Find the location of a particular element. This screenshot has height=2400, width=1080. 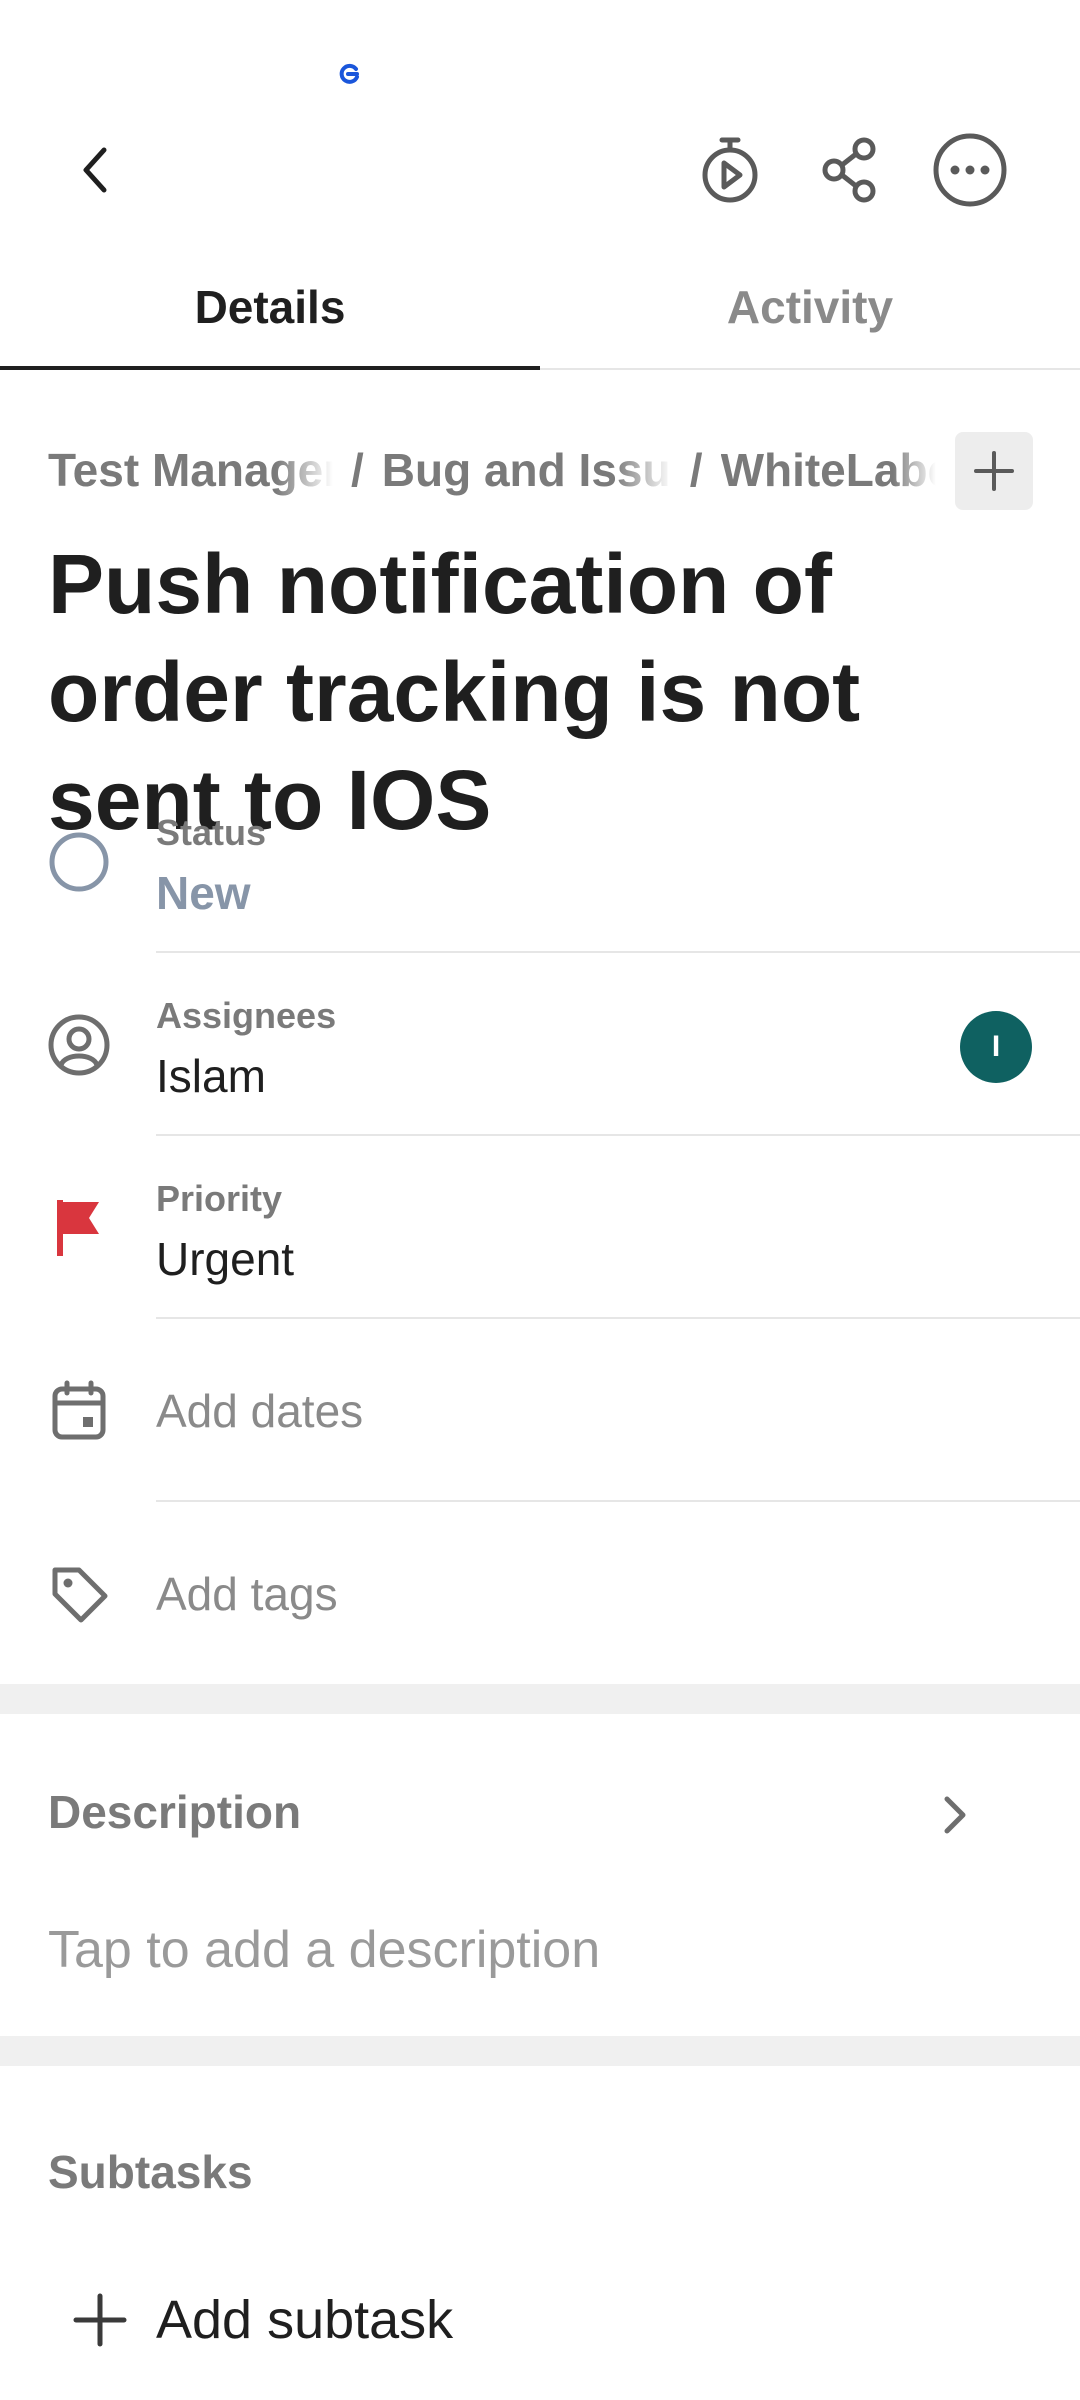

flag-icon is located at coordinates (79, 1228).